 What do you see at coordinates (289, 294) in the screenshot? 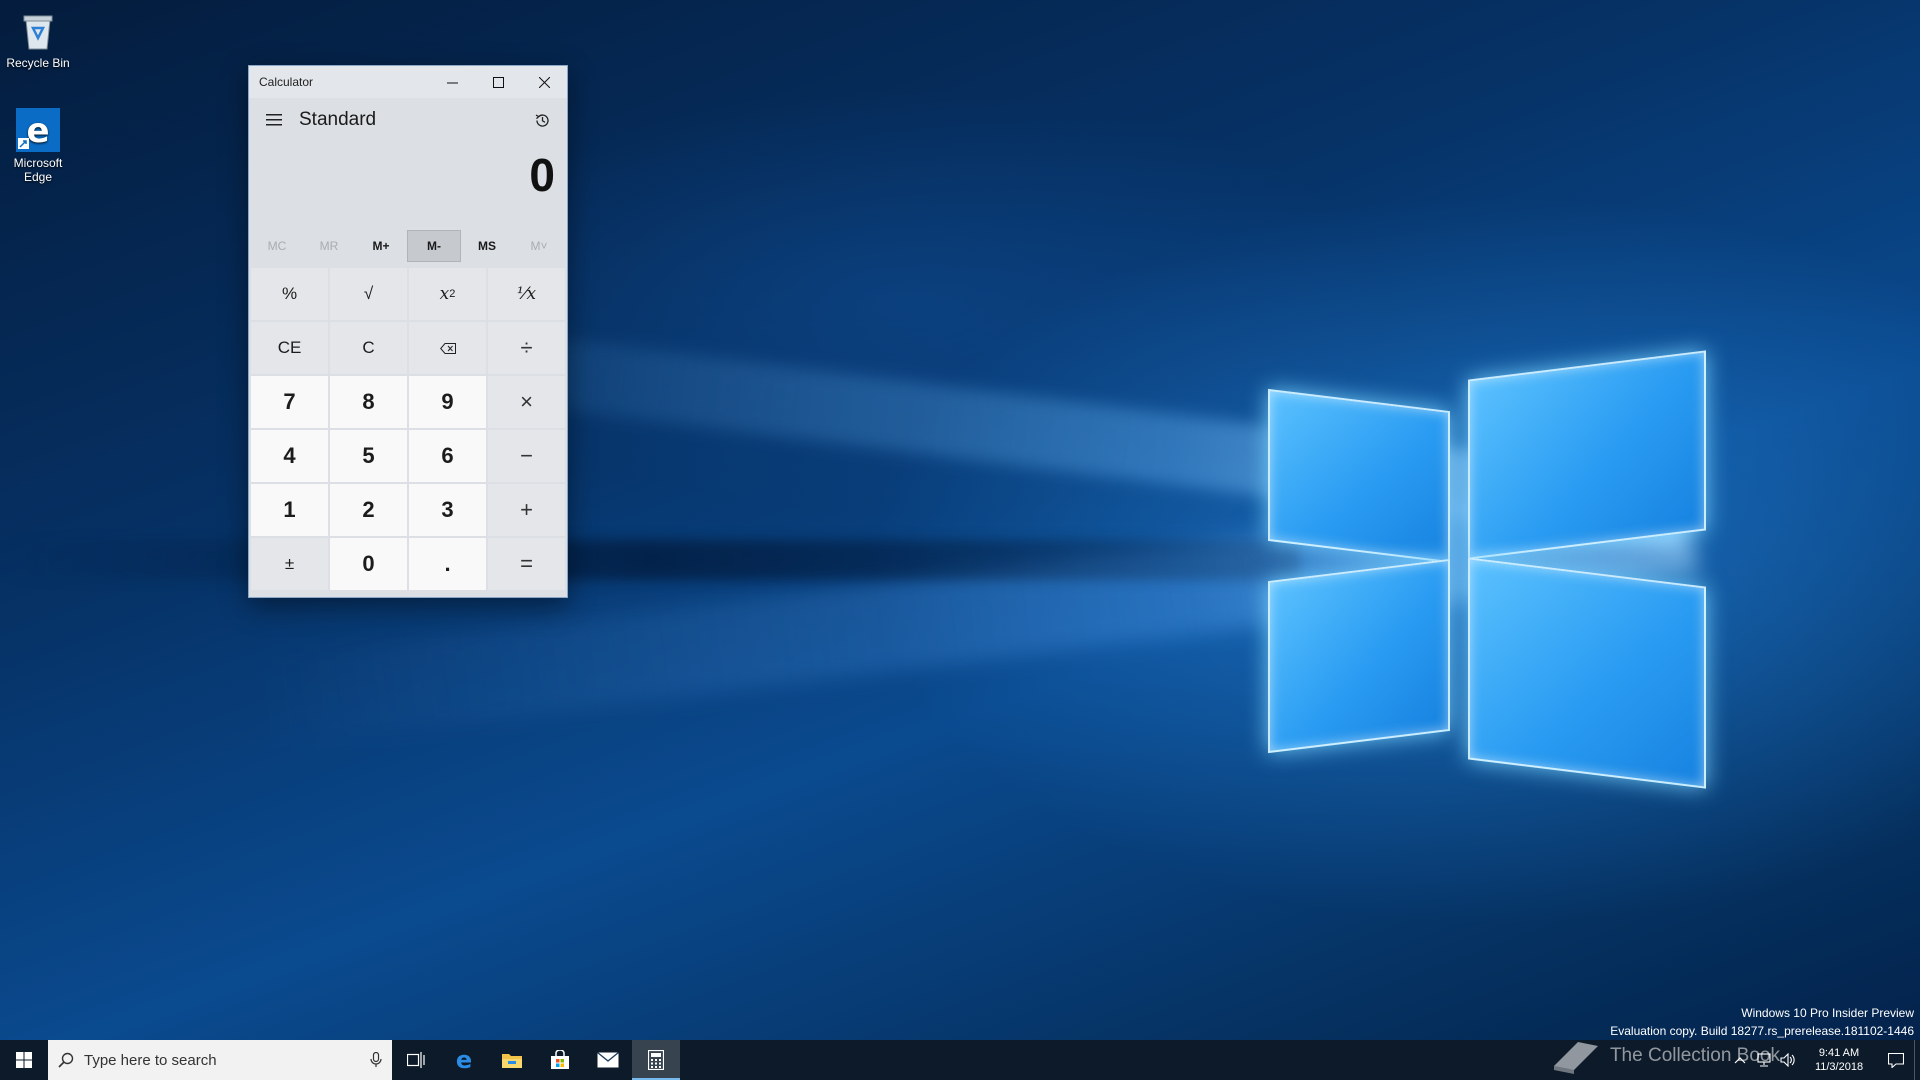
I see `percent-button: %` at bounding box center [289, 294].